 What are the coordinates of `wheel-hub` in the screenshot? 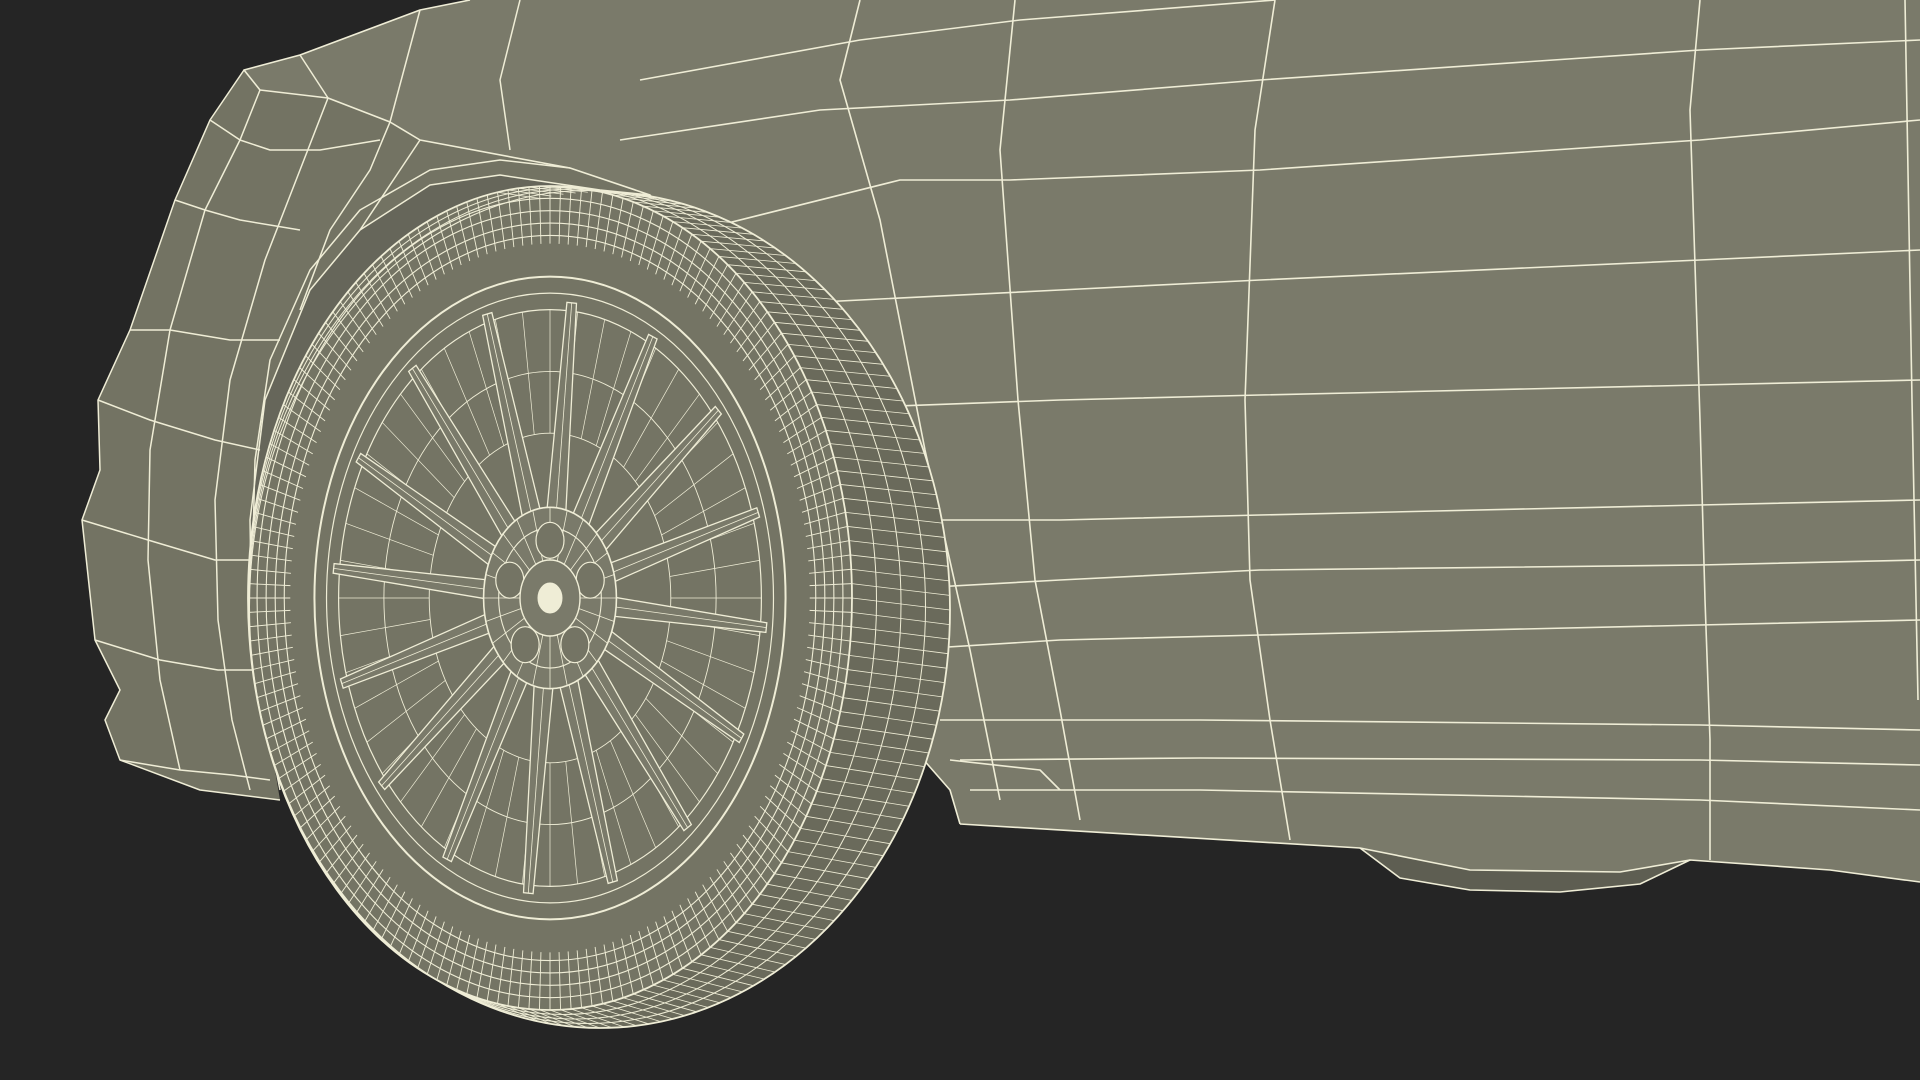 It's located at (550, 598).